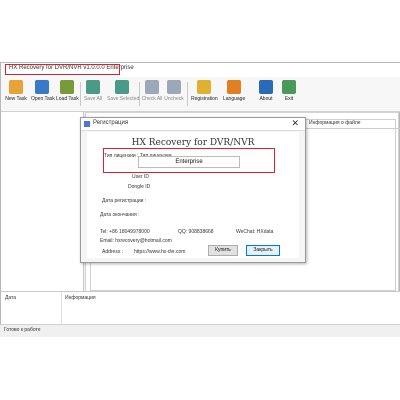  What do you see at coordinates (263, 250) in the screenshot?
I see `close-button: Закрыть` at bounding box center [263, 250].